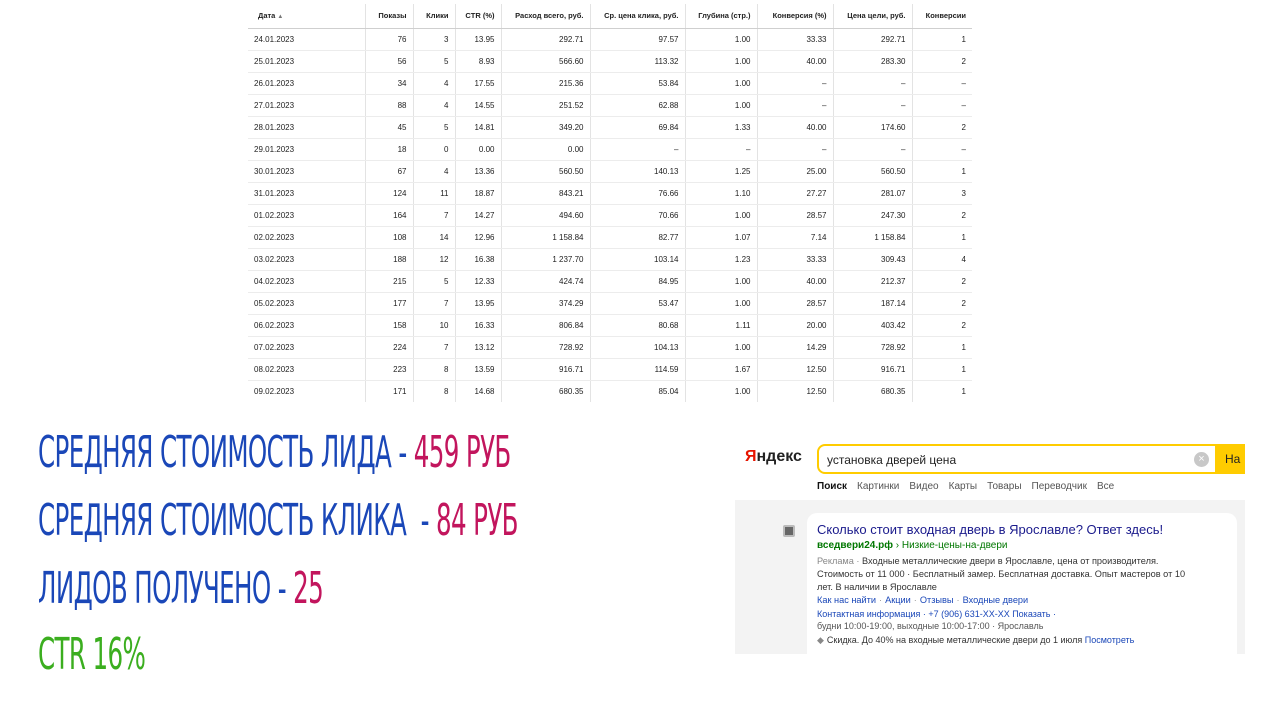 This screenshot has height=720, width=1280. I want to click on search-tab: Товары, so click(1004, 486).